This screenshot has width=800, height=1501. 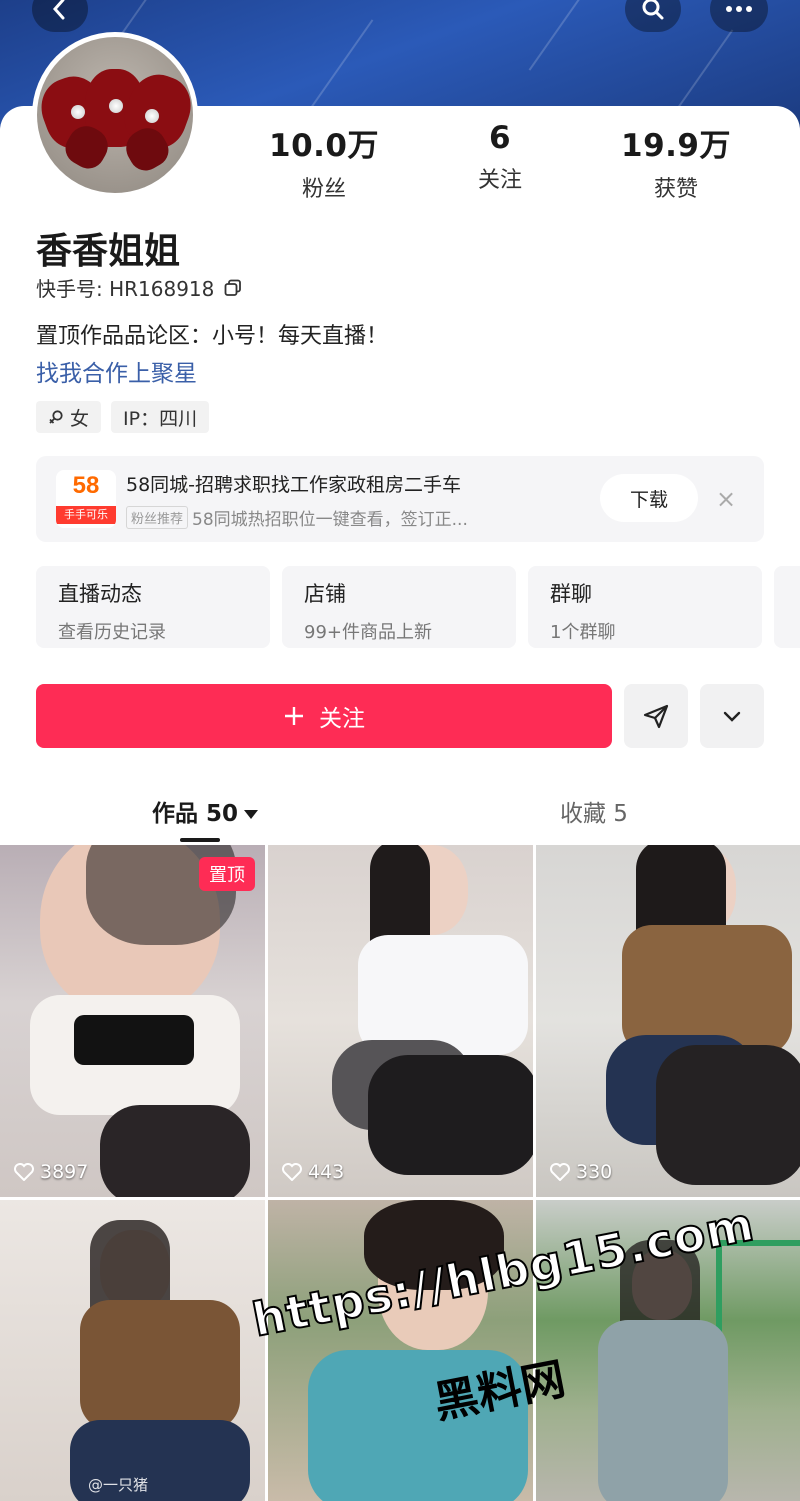 I want to click on gender-tag: 女, so click(x=69, y=417).